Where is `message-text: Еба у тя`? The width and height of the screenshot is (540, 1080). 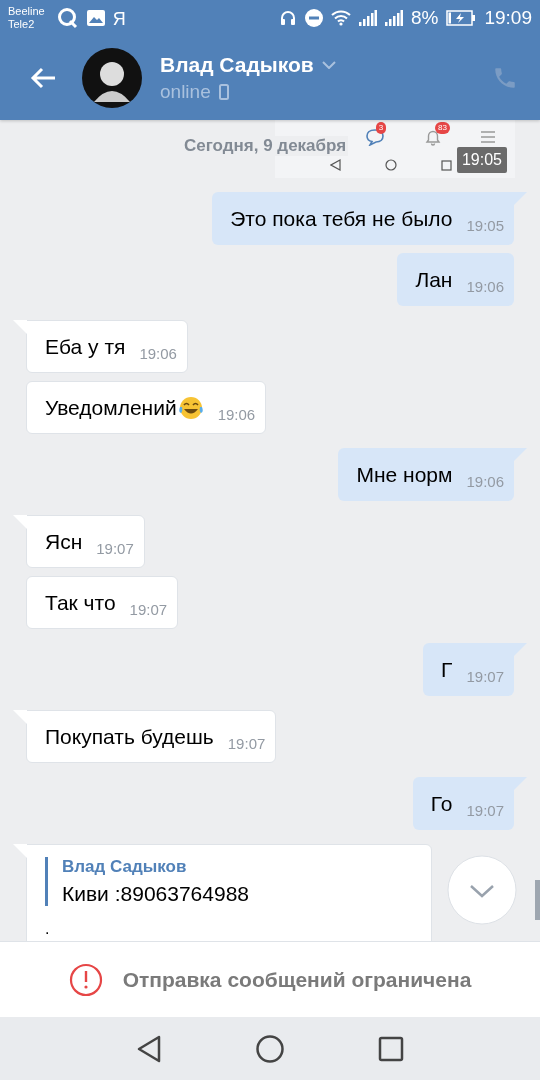 message-text: Еба у тя is located at coordinates (85, 346).